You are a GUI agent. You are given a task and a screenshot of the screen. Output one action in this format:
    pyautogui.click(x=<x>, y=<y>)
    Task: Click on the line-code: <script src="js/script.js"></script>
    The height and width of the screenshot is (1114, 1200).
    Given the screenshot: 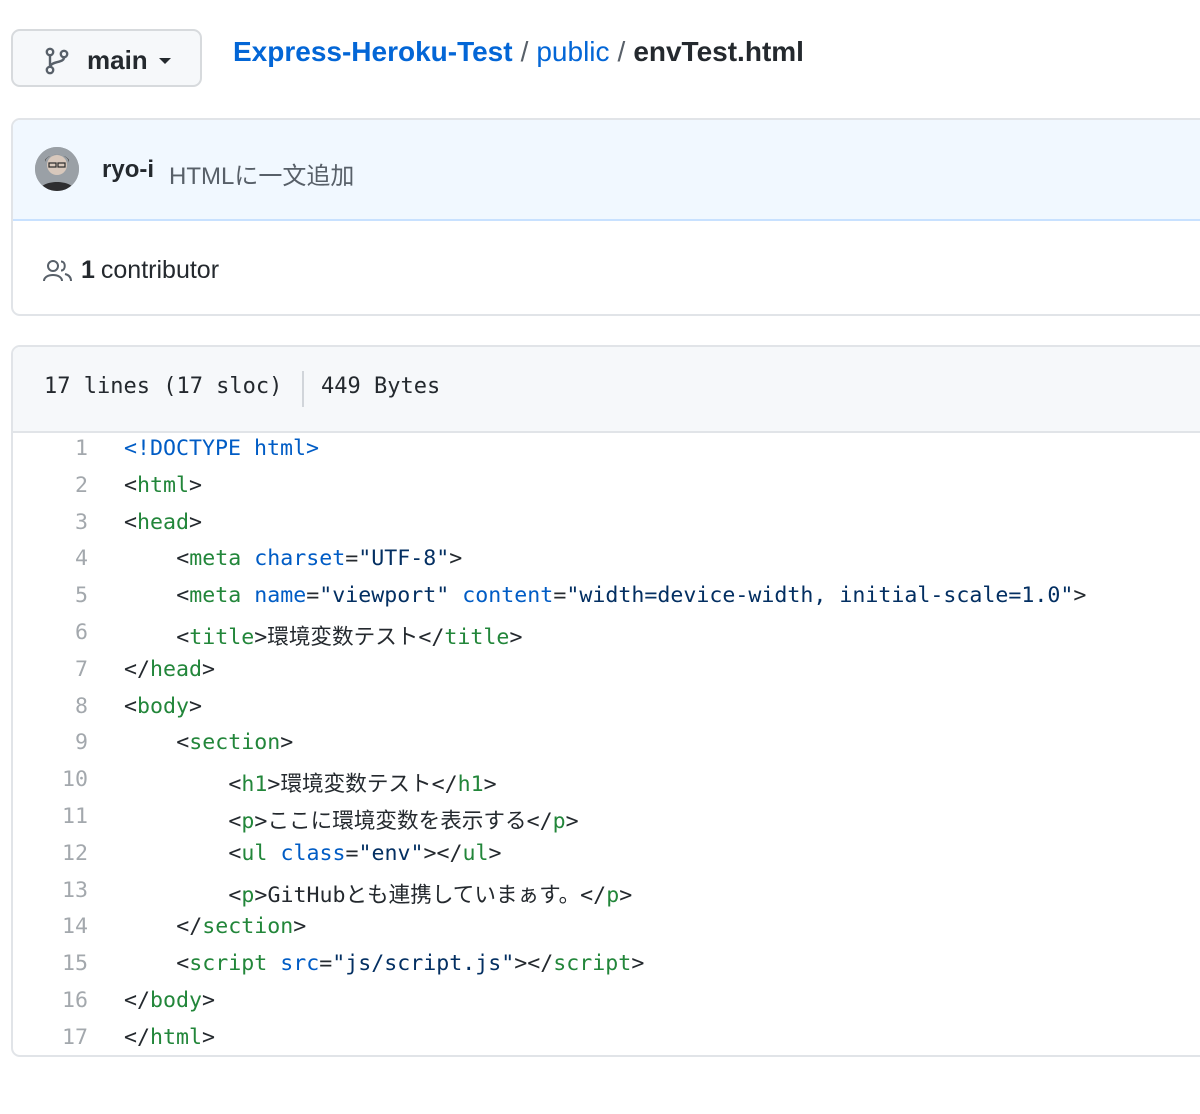 What is the action you would take?
    pyautogui.click(x=410, y=963)
    